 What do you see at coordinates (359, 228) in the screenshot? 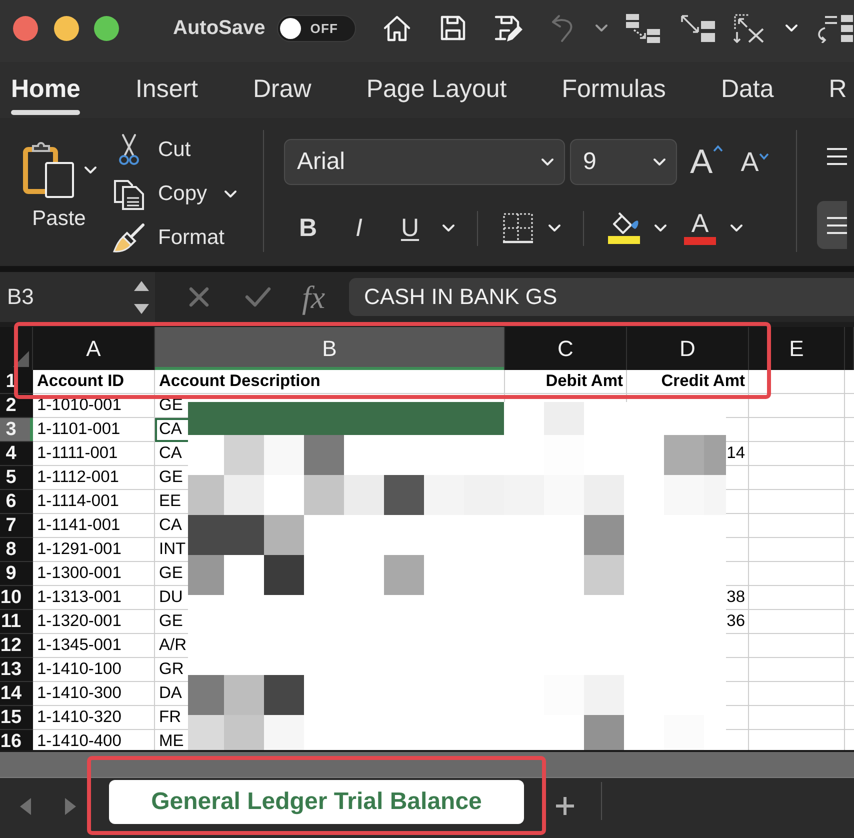
I see `italic-button: I` at bounding box center [359, 228].